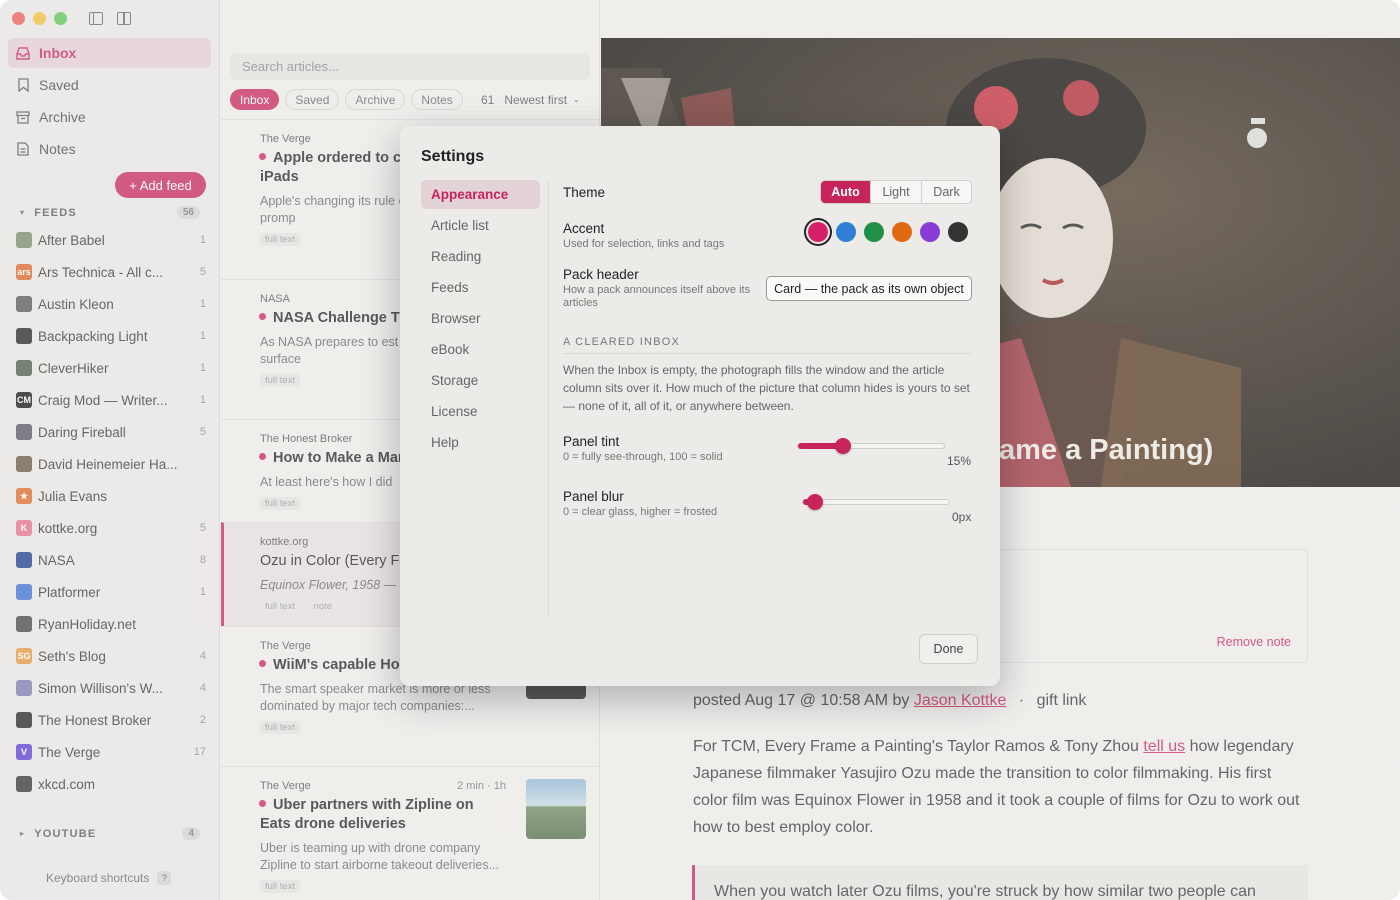 This screenshot has height=900, width=1400. I want to click on settings-tab-ebook: eBook, so click(480, 349).